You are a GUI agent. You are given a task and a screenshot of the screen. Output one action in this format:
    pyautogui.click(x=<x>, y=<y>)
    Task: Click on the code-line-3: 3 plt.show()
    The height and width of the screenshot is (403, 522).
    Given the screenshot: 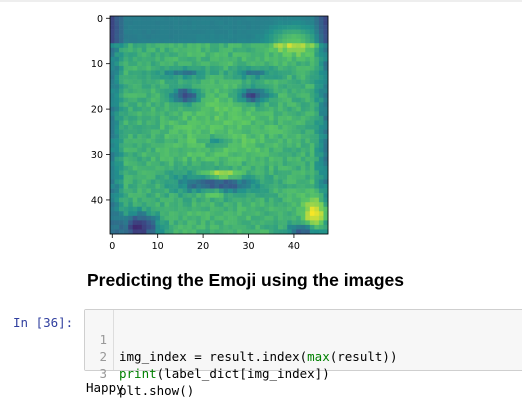 What is the action you would take?
    pyautogui.click(x=303, y=373)
    